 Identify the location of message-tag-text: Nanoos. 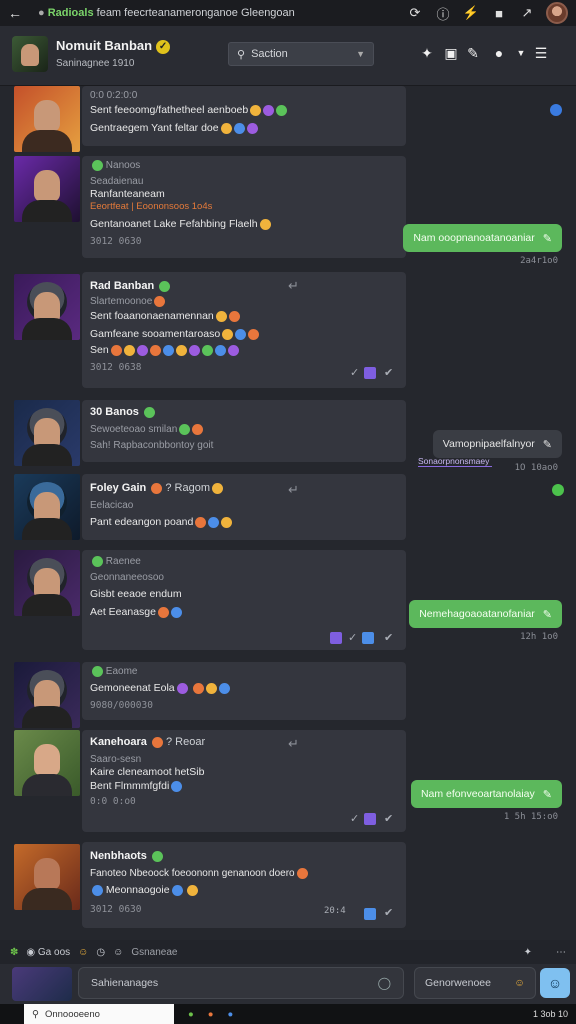
(123, 166).